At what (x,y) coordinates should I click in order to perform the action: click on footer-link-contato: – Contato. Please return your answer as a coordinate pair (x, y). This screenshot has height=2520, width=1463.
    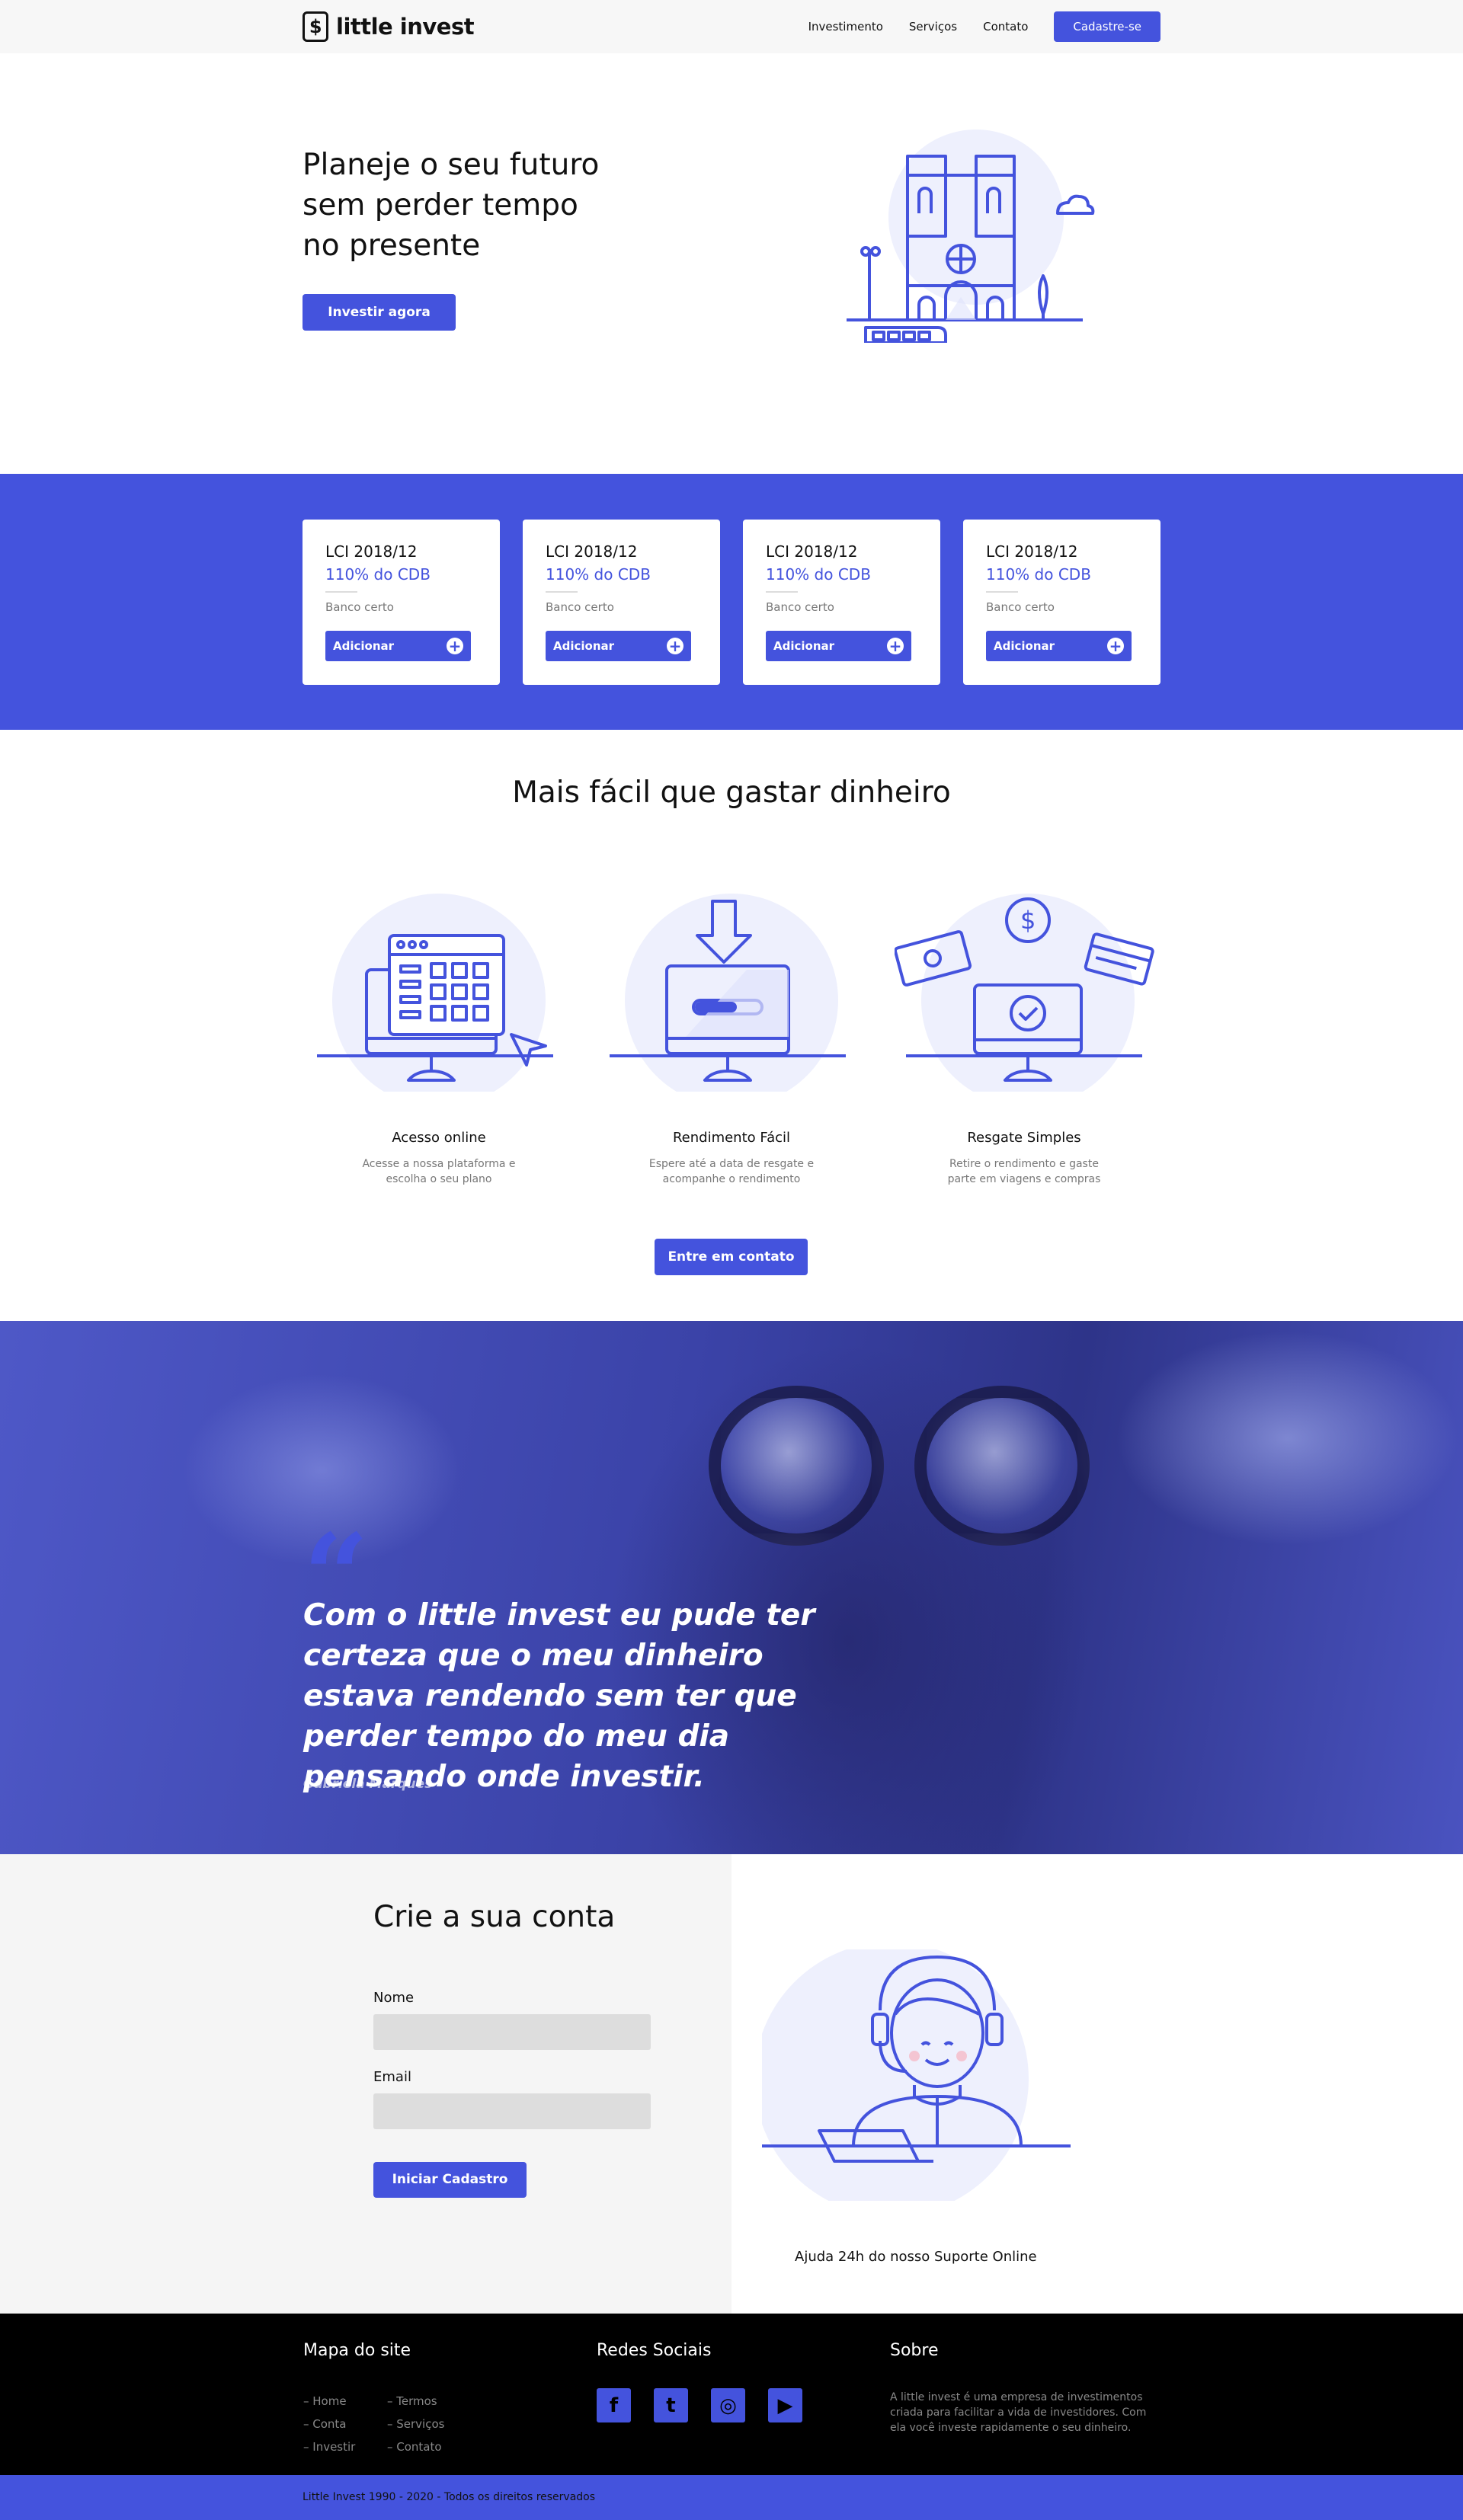
    Looking at the image, I should click on (415, 2446).